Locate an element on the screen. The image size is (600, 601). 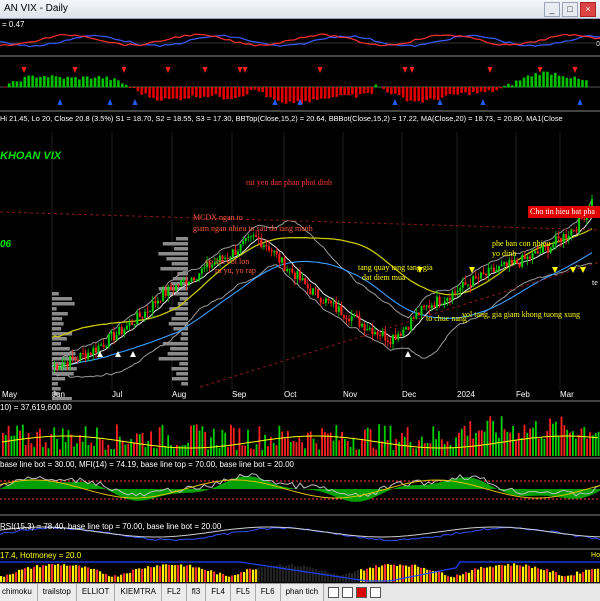
page-icon is located at coordinates (348, 592).